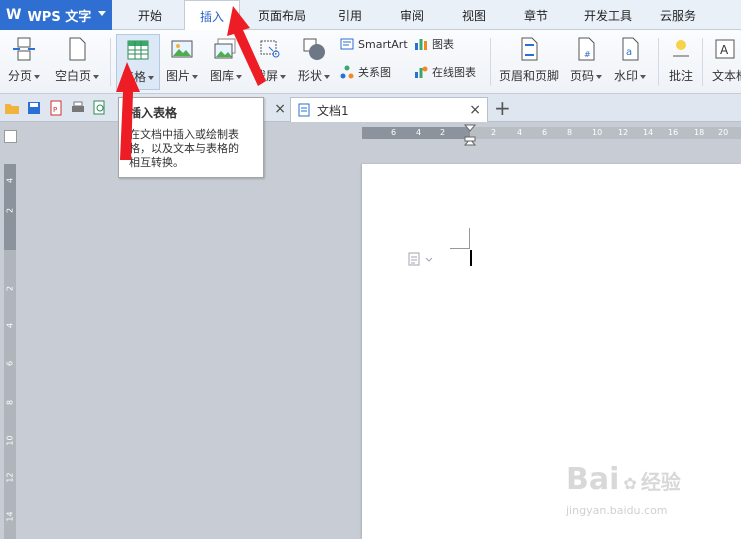 Image resolution: width=741 pixels, height=539 pixels. Describe the element at coordinates (221, 76) in the screenshot. I see `gallery-label: 图库` at that location.